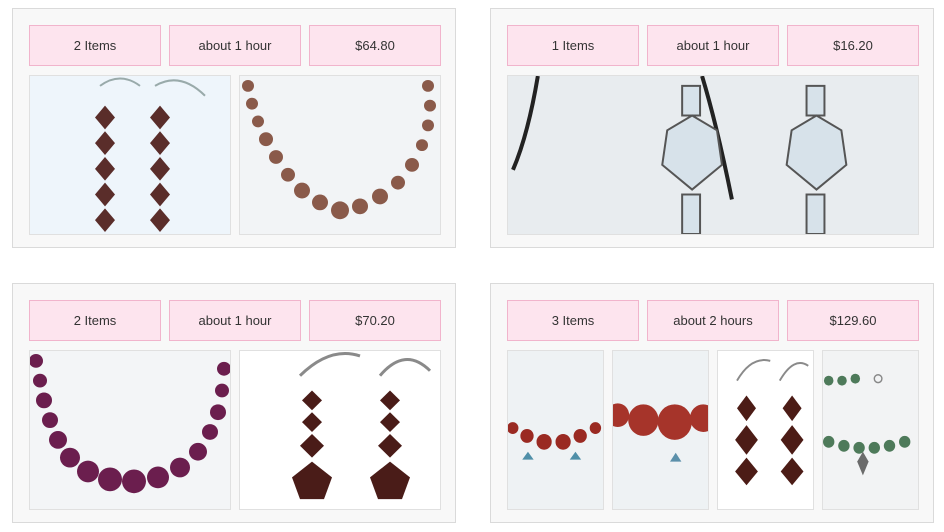 The width and height of the screenshot is (944, 532). I want to click on order-price-badge: $70.20, so click(375, 320).